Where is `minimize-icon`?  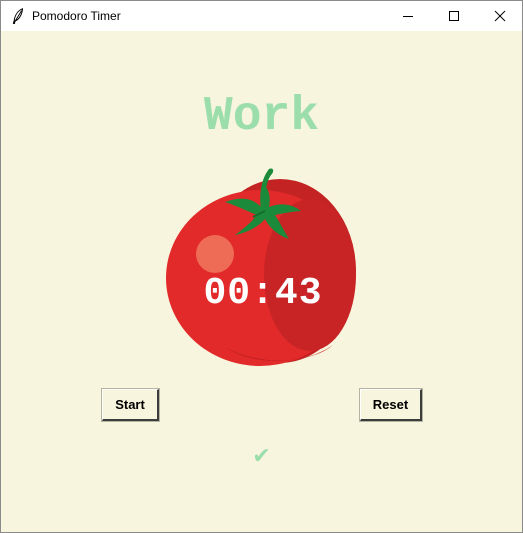
minimize-icon is located at coordinates (408, 16).